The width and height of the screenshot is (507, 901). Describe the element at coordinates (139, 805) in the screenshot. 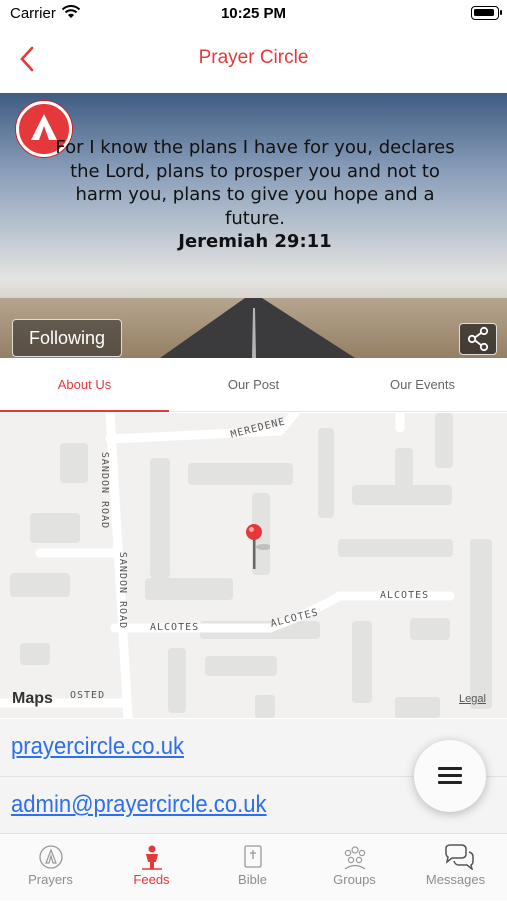

I see `email-link: admin@prayercircle.co.uk` at that location.